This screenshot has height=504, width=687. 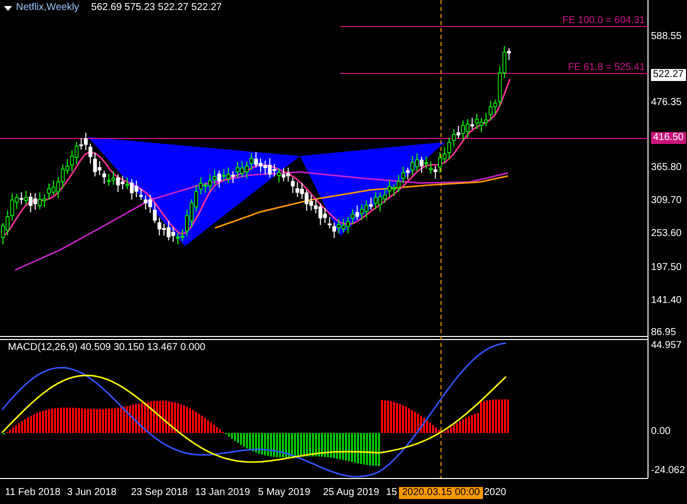 I want to click on price-axis-label: 309.70, so click(x=666, y=201).